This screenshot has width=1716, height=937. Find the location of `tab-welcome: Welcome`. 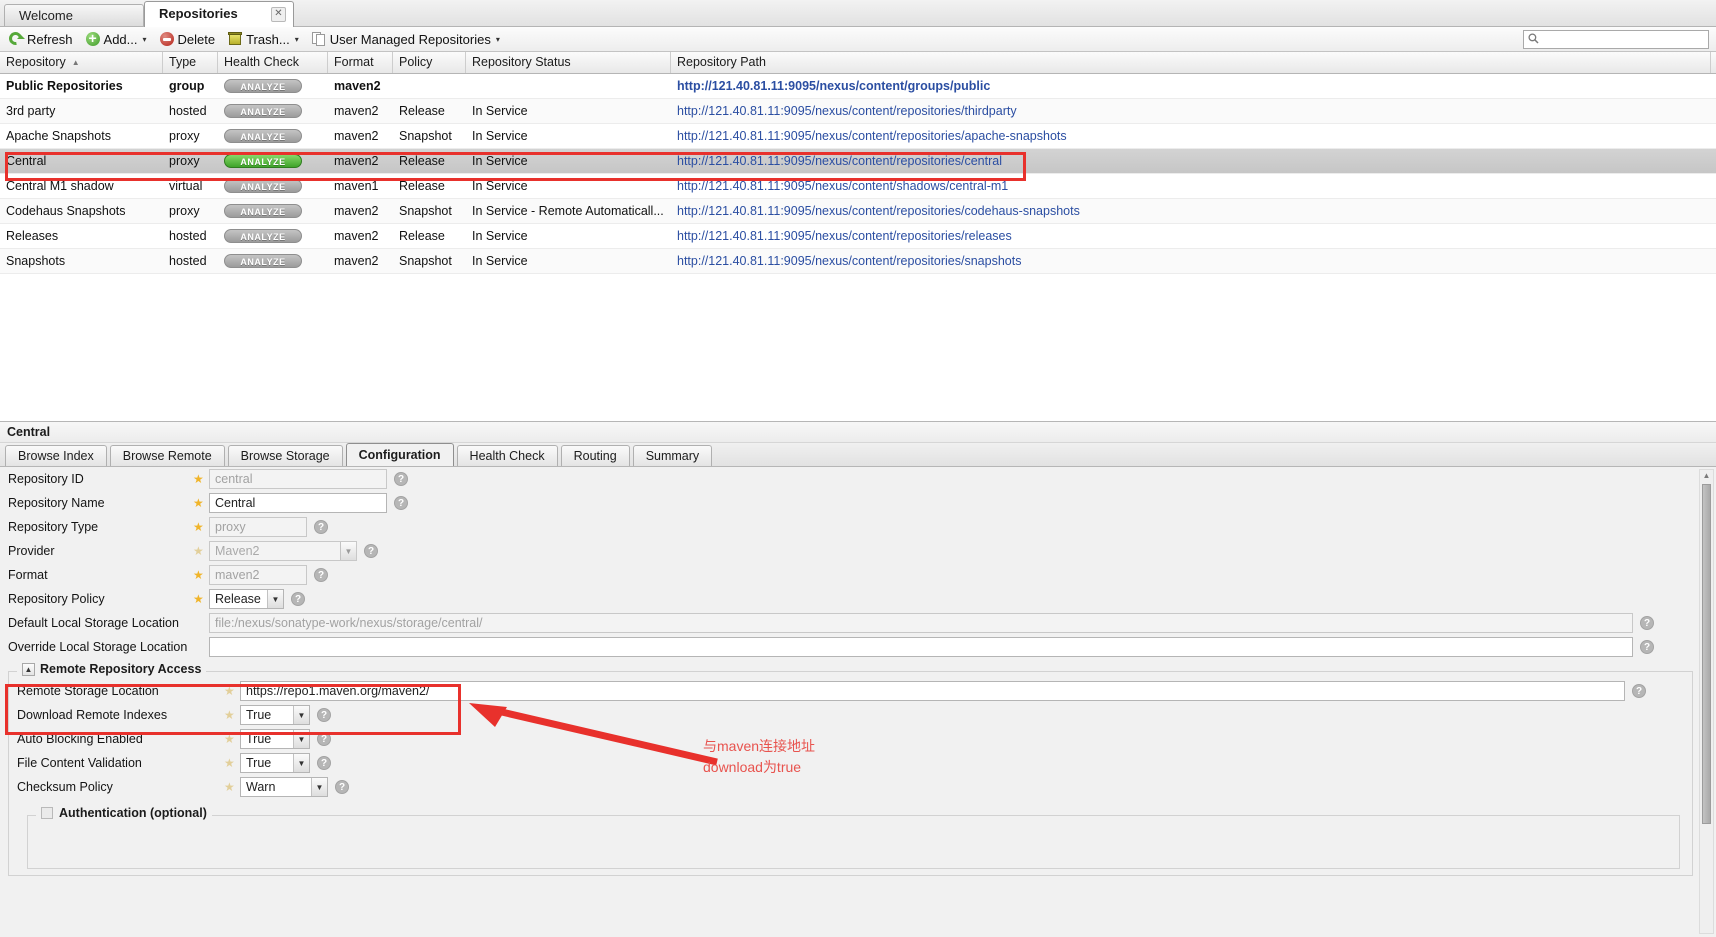

tab-welcome: Welcome is located at coordinates (74, 15).